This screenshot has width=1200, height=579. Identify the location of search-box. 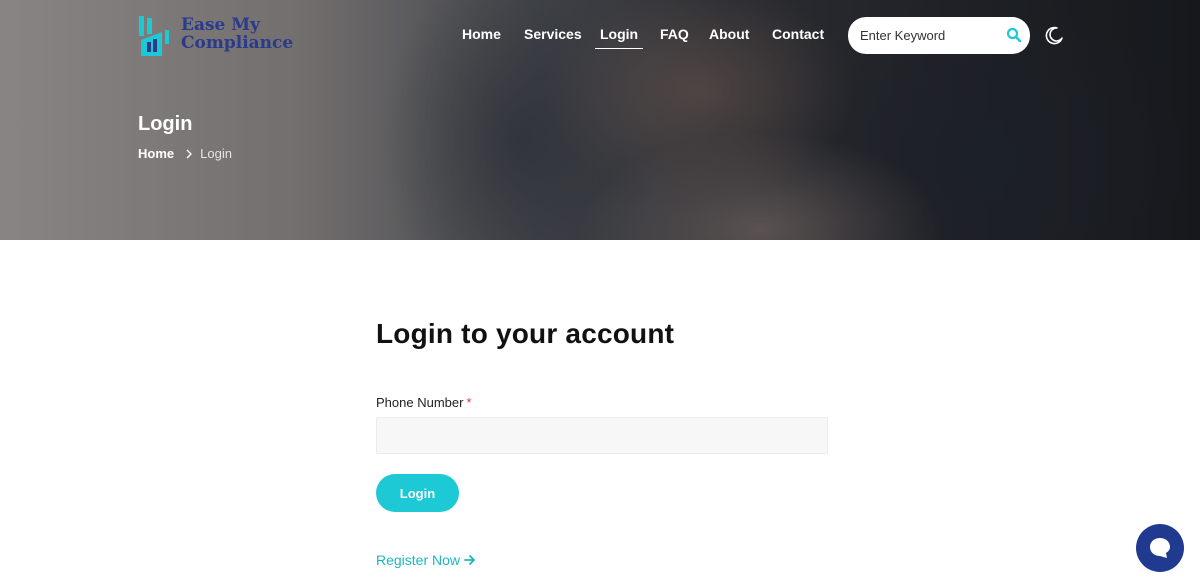
(939, 35).